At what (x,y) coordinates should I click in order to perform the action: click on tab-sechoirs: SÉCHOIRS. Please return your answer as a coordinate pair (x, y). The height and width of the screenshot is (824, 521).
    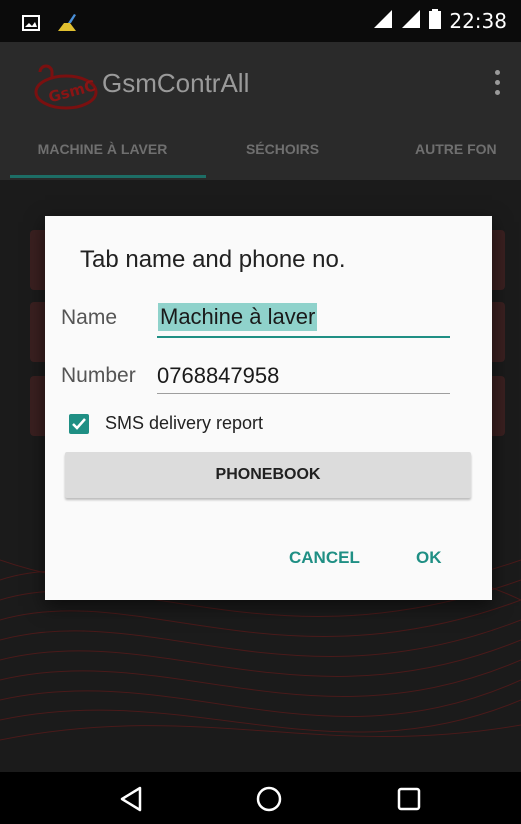
    Looking at the image, I should click on (282, 152).